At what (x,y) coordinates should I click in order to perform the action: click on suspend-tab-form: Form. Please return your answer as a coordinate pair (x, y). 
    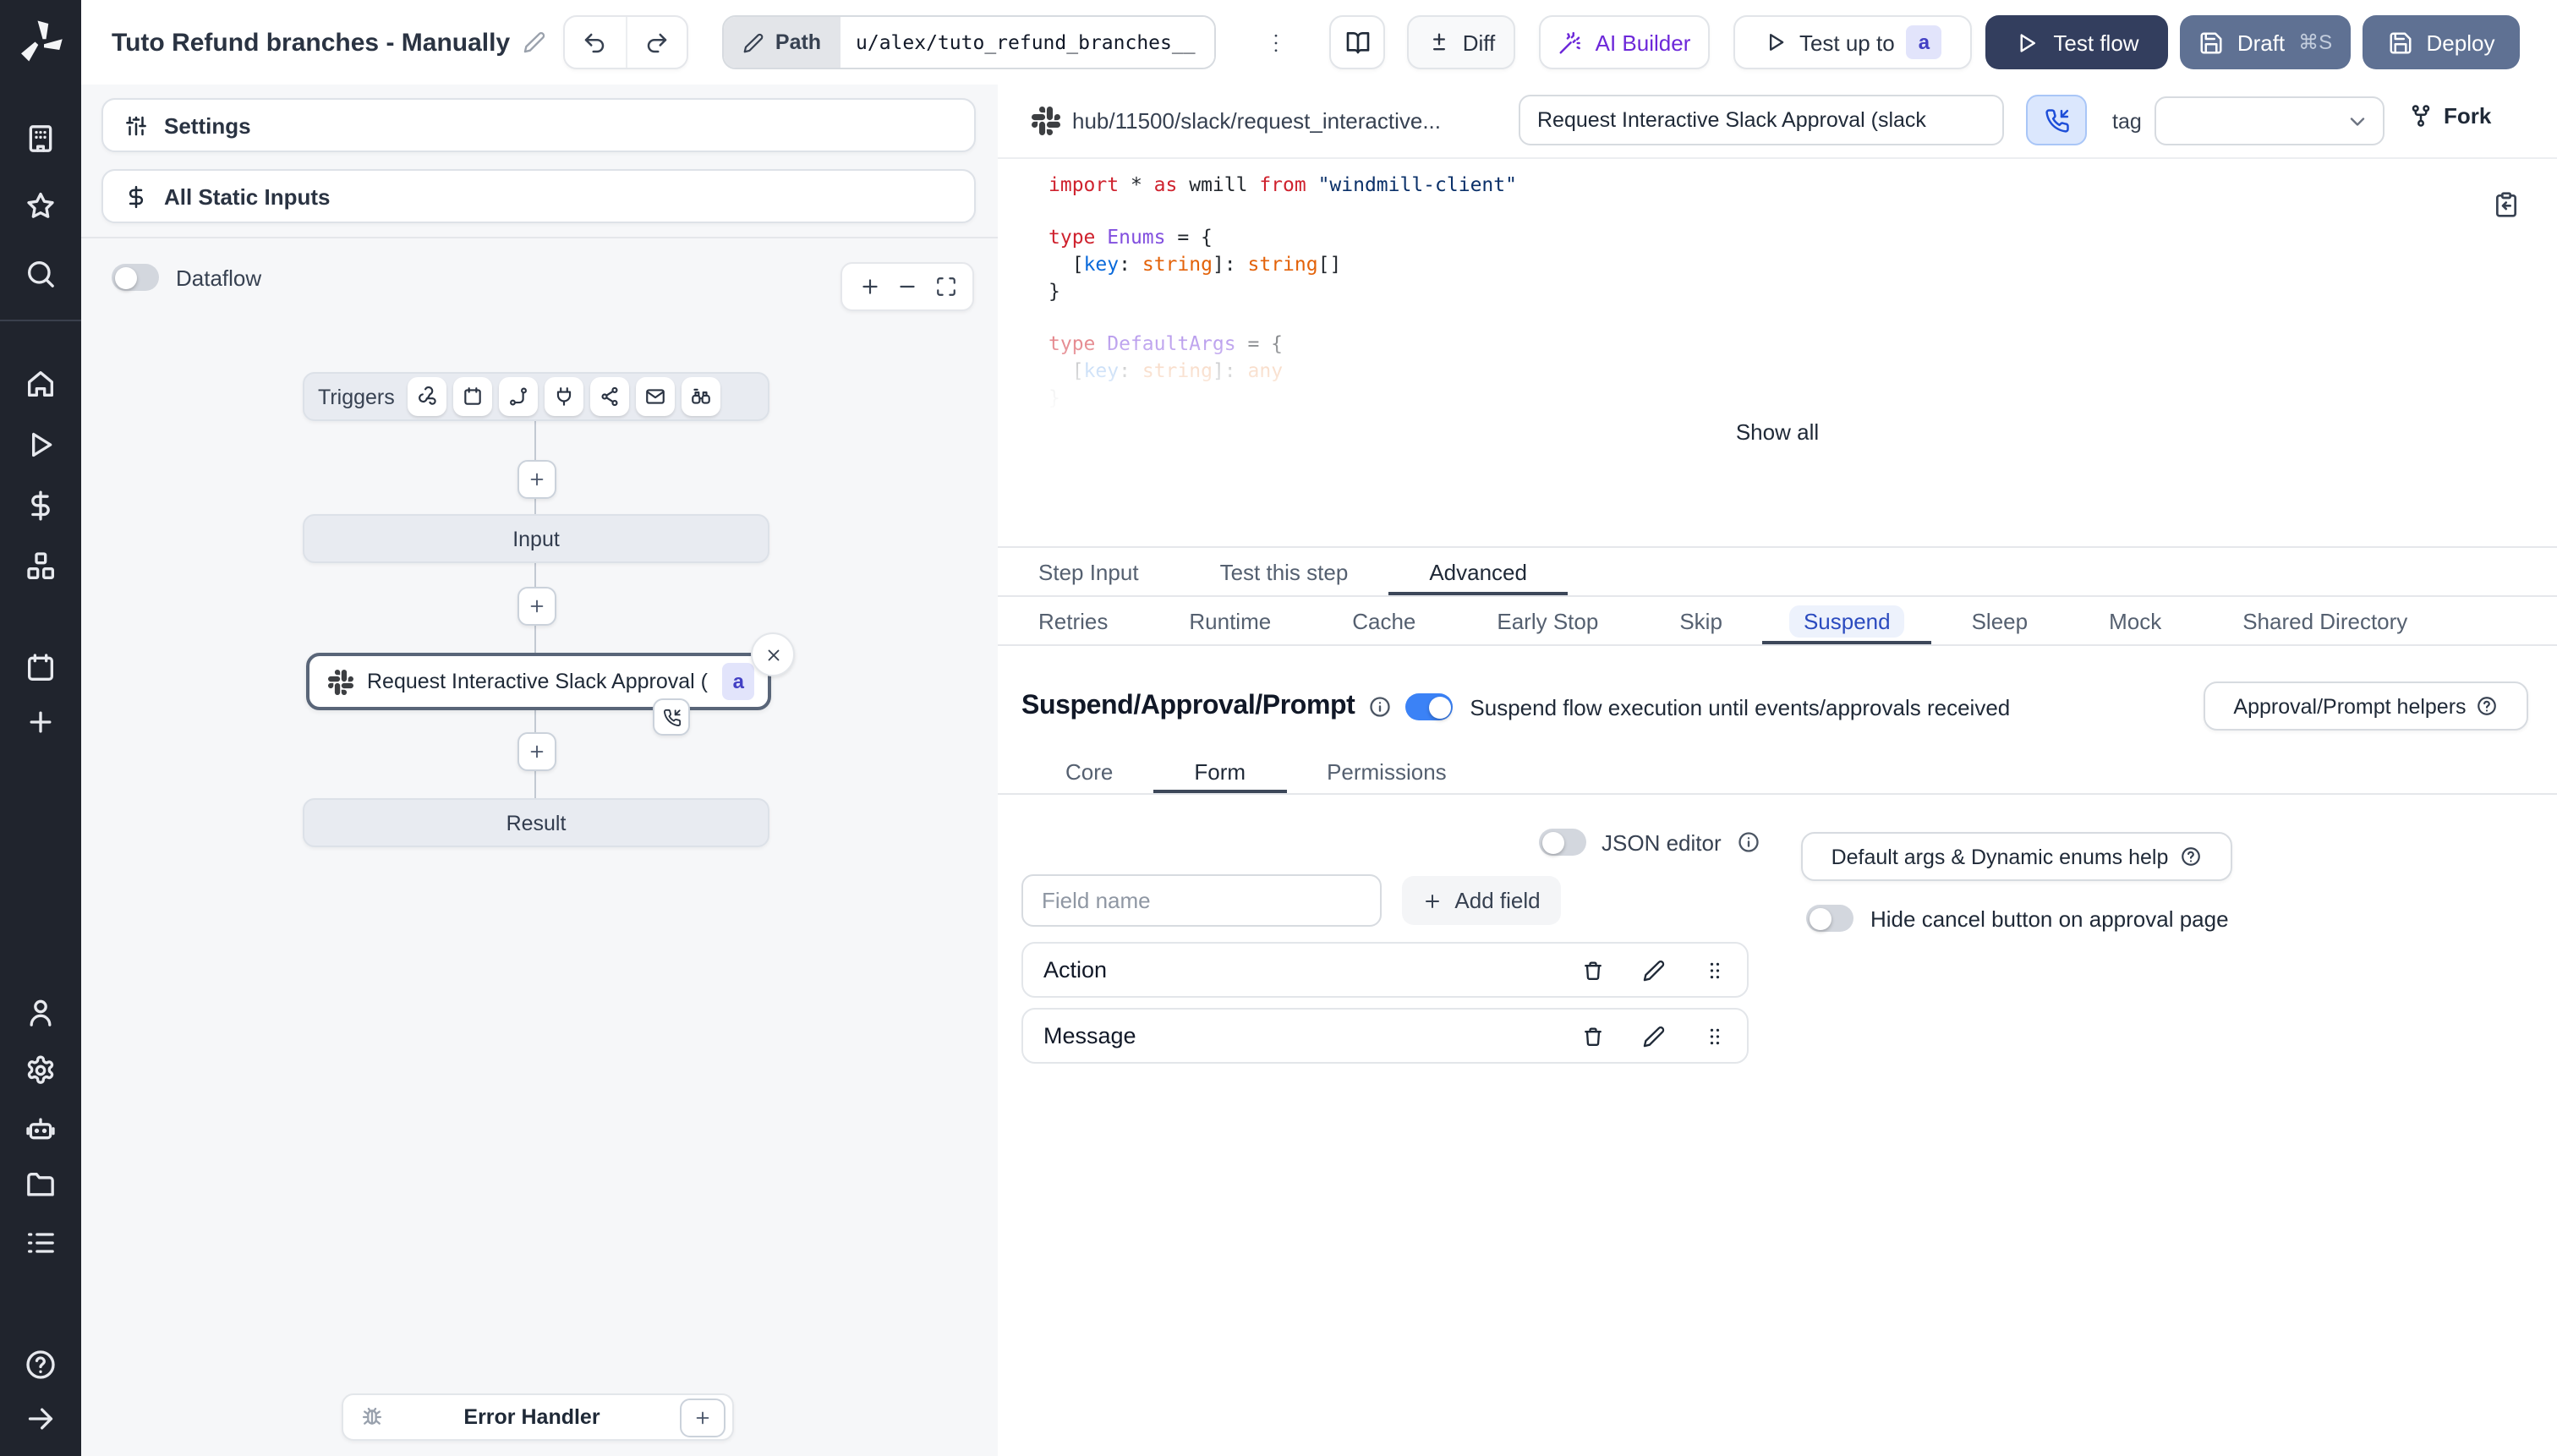
    Looking at the image, I should click on (1219, 771).